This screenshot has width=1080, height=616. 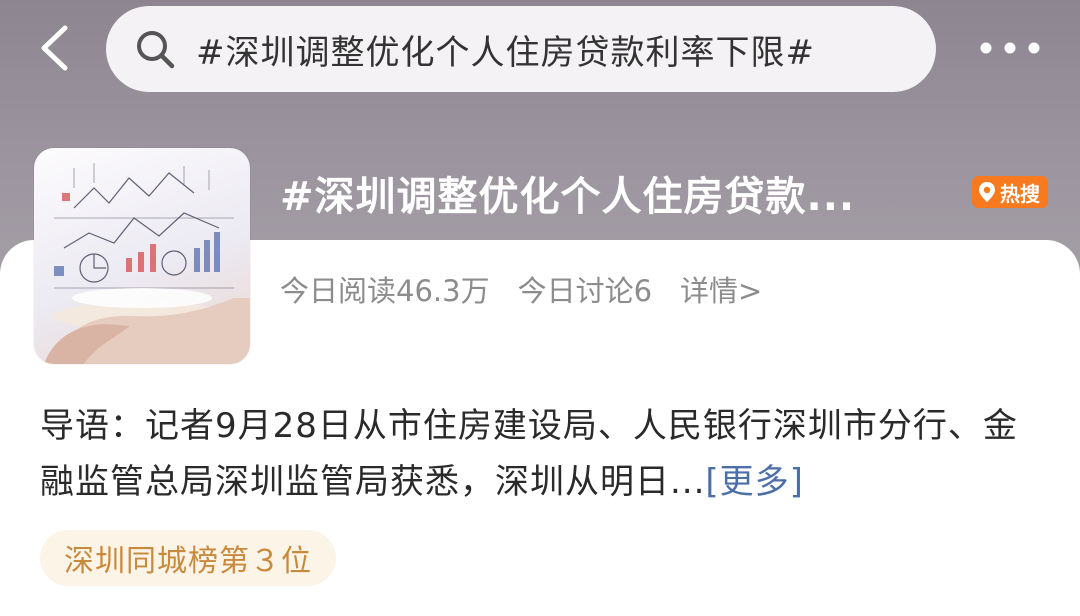 I want to click on search-bar: #深圳调整优化个人住房贷款利率下限#, so click(x=521, y=49).